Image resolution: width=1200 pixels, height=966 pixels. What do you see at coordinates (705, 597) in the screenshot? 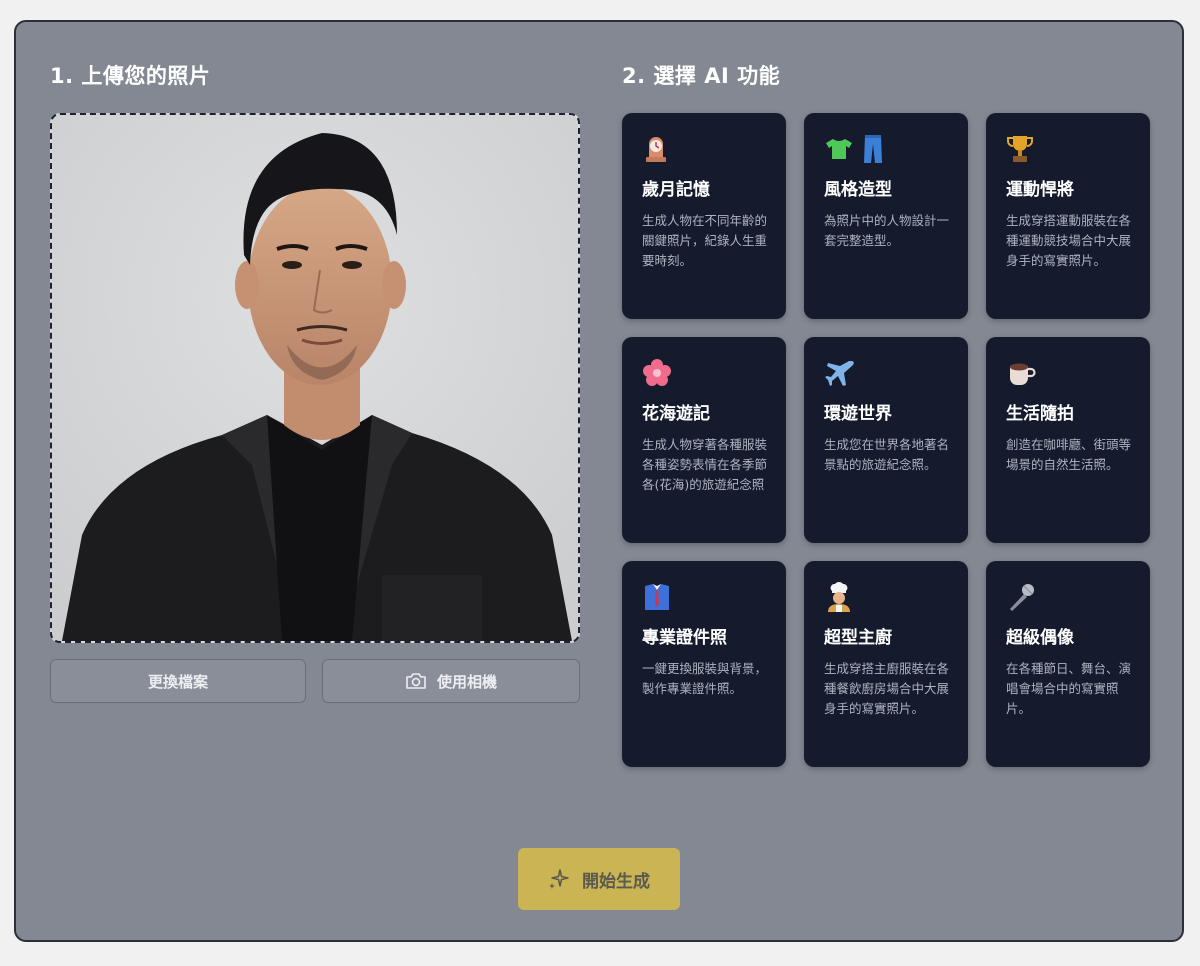
I see `suit-icon` at bounding box center [705, 597].